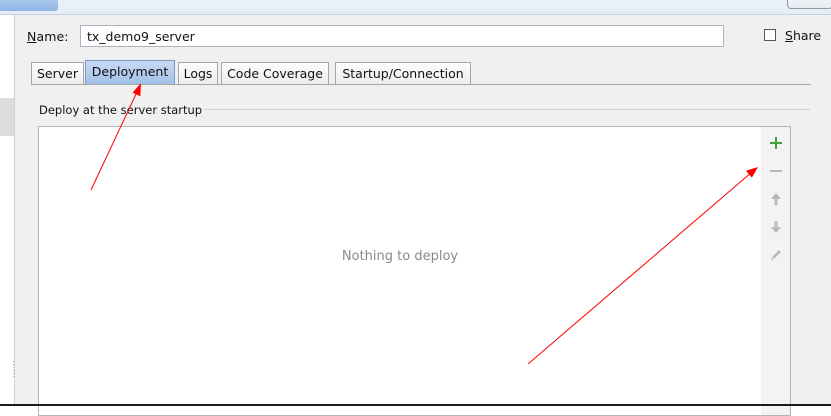 The width and height of the screenshot is (831, 416). Describe the element at coordinates (29, 5) in the screenshot. I see `selected-item-edge` at that location.